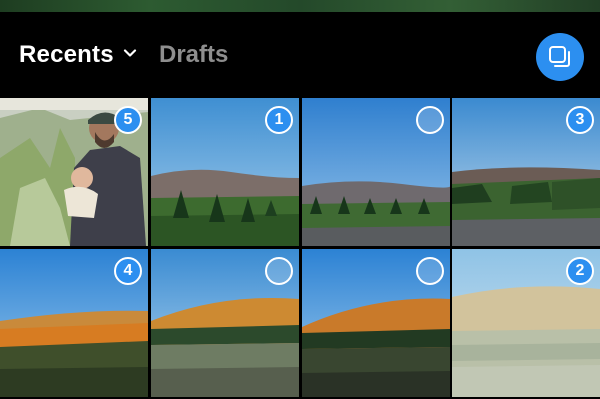 This screenshot has width=600, height=399. What do you see at coordinates (279, 120) in the screenshot?
I see `selection-badge: 1` at bounding box center [279, 120].